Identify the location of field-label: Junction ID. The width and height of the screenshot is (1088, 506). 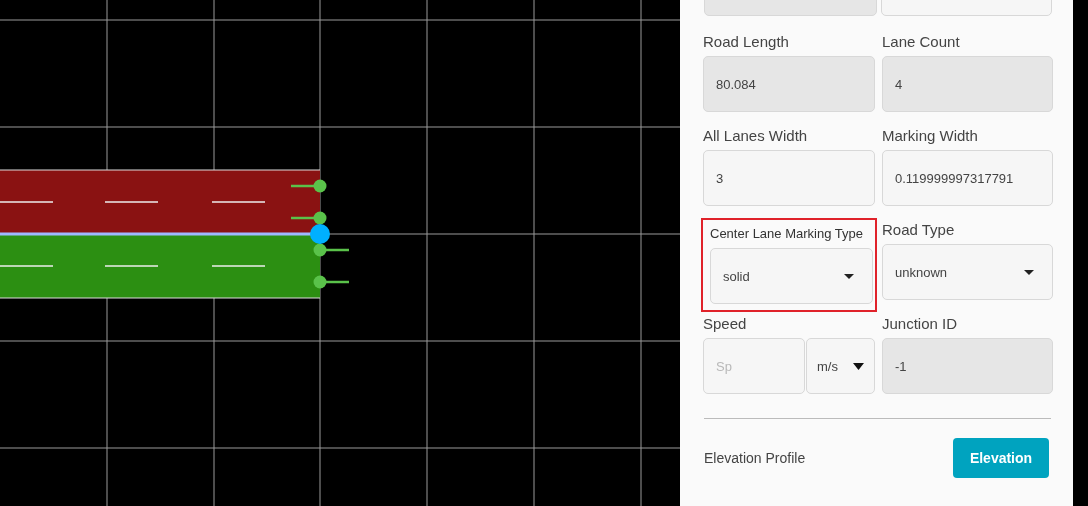
(920, 324).